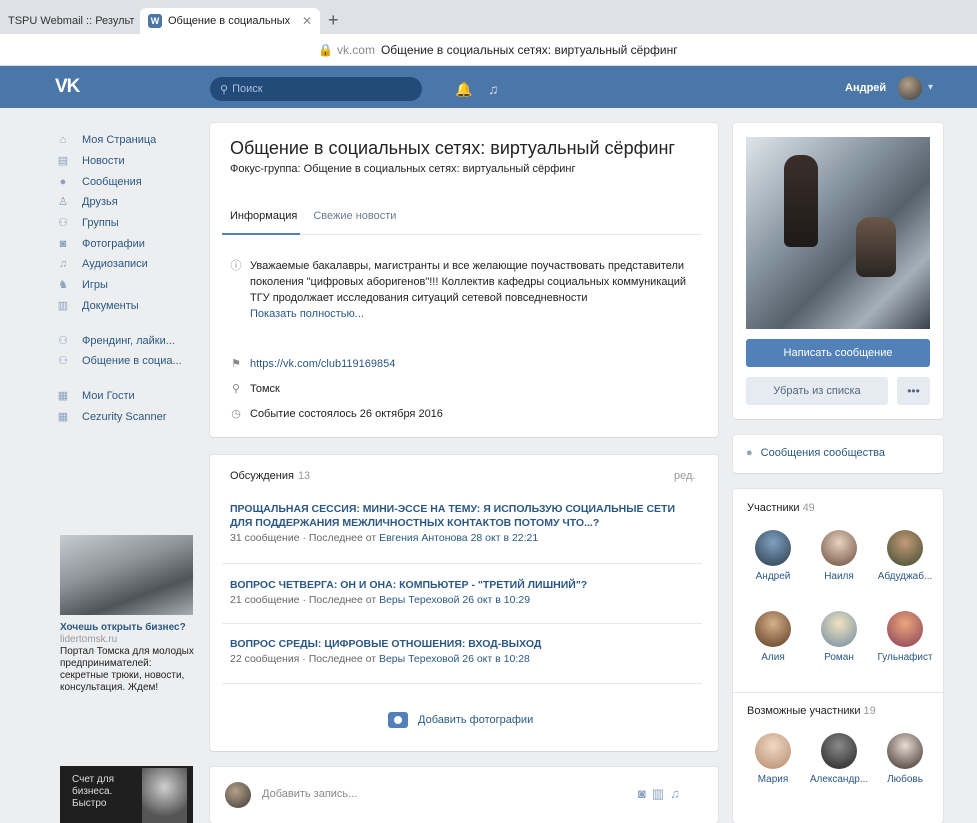 The height and width of the screenshot is (823, 977). Describe the element at coordinates (316, 89) in the screenshot. I see `search-input: ⚲ Поиск` at that location.